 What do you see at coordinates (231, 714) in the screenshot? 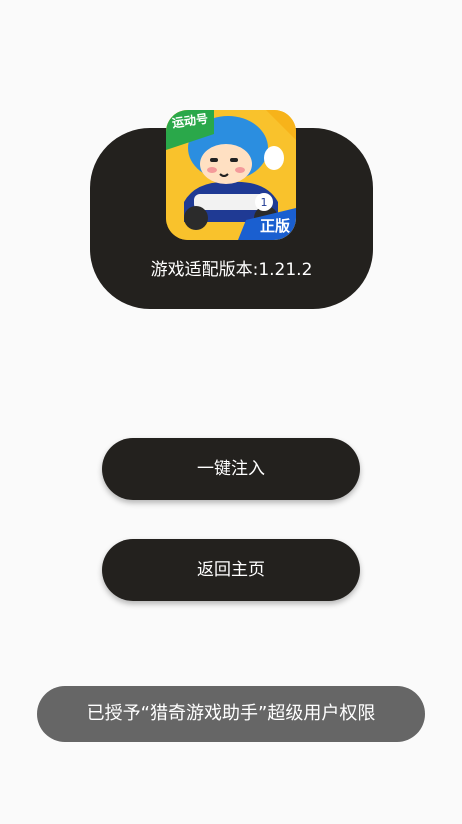
I see `superuser-permission-toast: 已授予“猎奇游戏助手”超级用户权限` at bounding box center [231, 714].